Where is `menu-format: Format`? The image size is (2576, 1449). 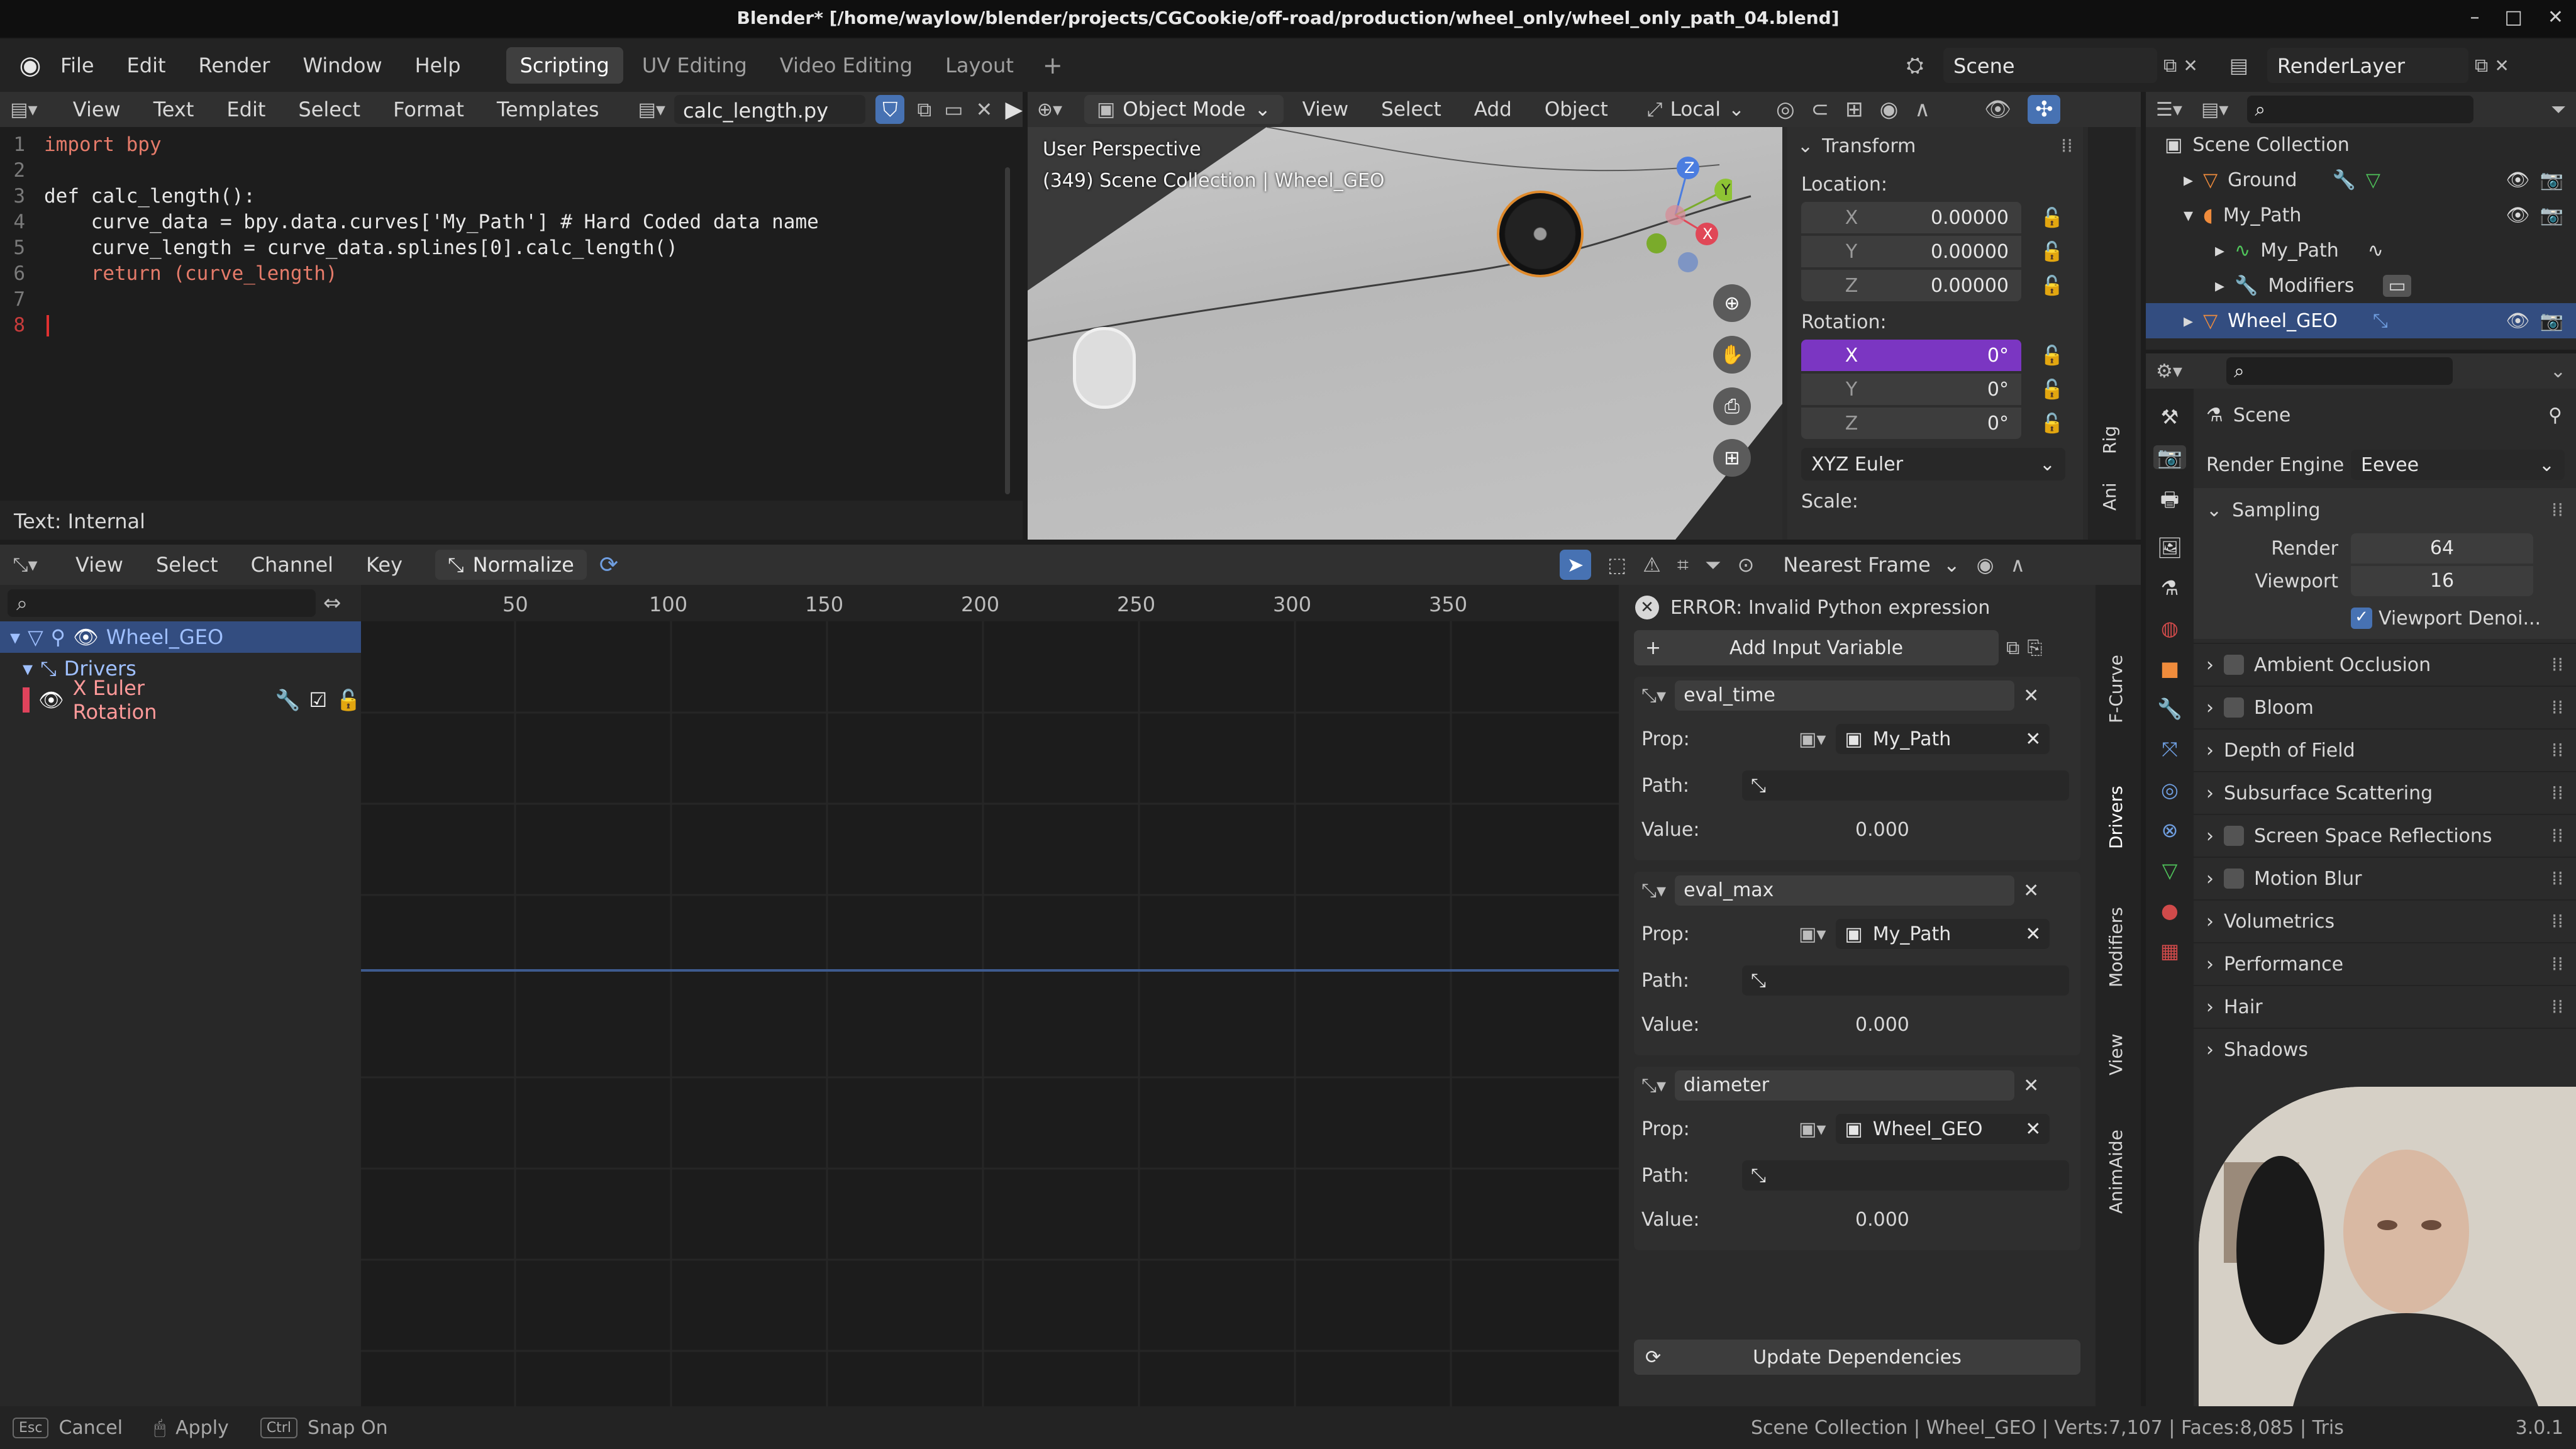
menu-format: Format is located at coordinates (428, 109).